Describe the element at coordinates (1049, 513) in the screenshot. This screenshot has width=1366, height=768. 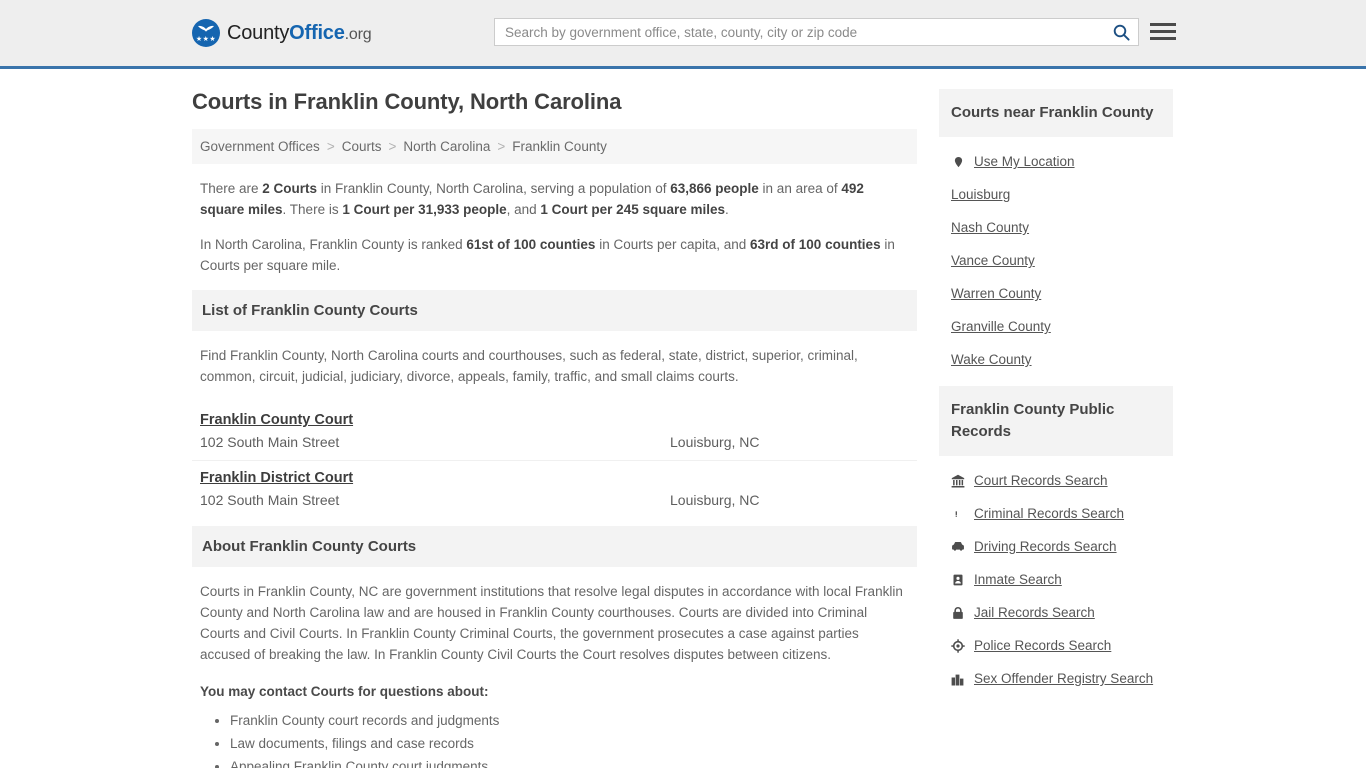
I see `sidebar-link: Criminal Records Search` at that location.